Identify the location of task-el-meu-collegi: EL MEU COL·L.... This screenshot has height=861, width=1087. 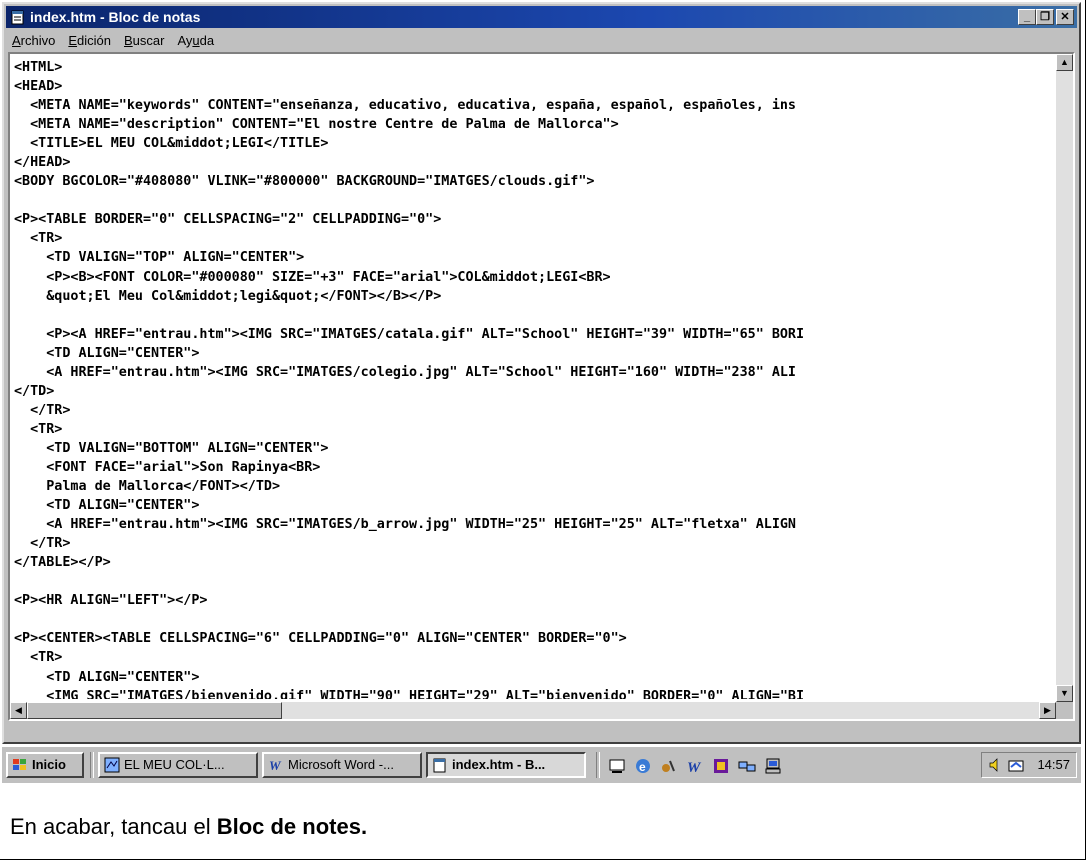
(178, 765).